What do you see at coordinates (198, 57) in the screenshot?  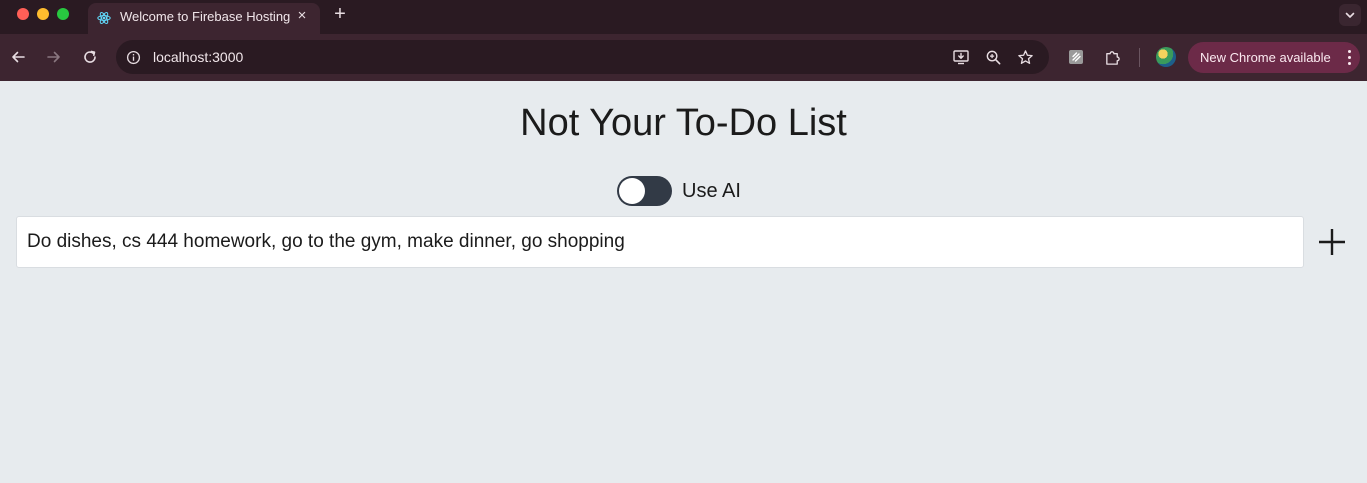 I see `address-url: localhost:3000` at bounding box center [198, 57].